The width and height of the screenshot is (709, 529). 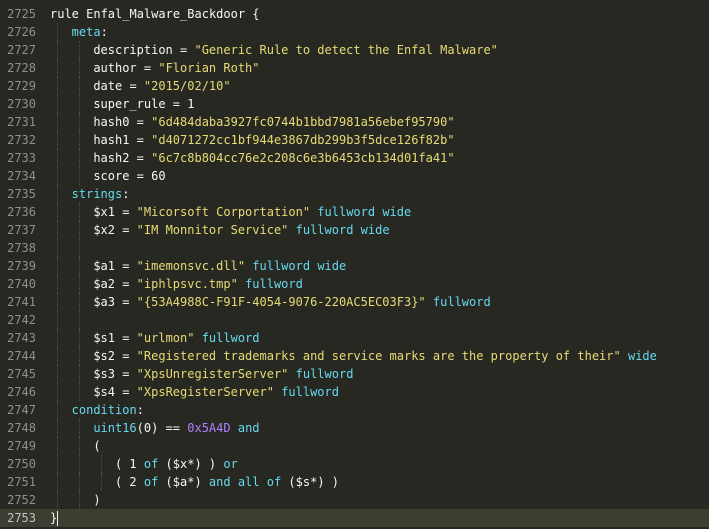 I want to click on token-mod: wide, so click(x=332, y=266).